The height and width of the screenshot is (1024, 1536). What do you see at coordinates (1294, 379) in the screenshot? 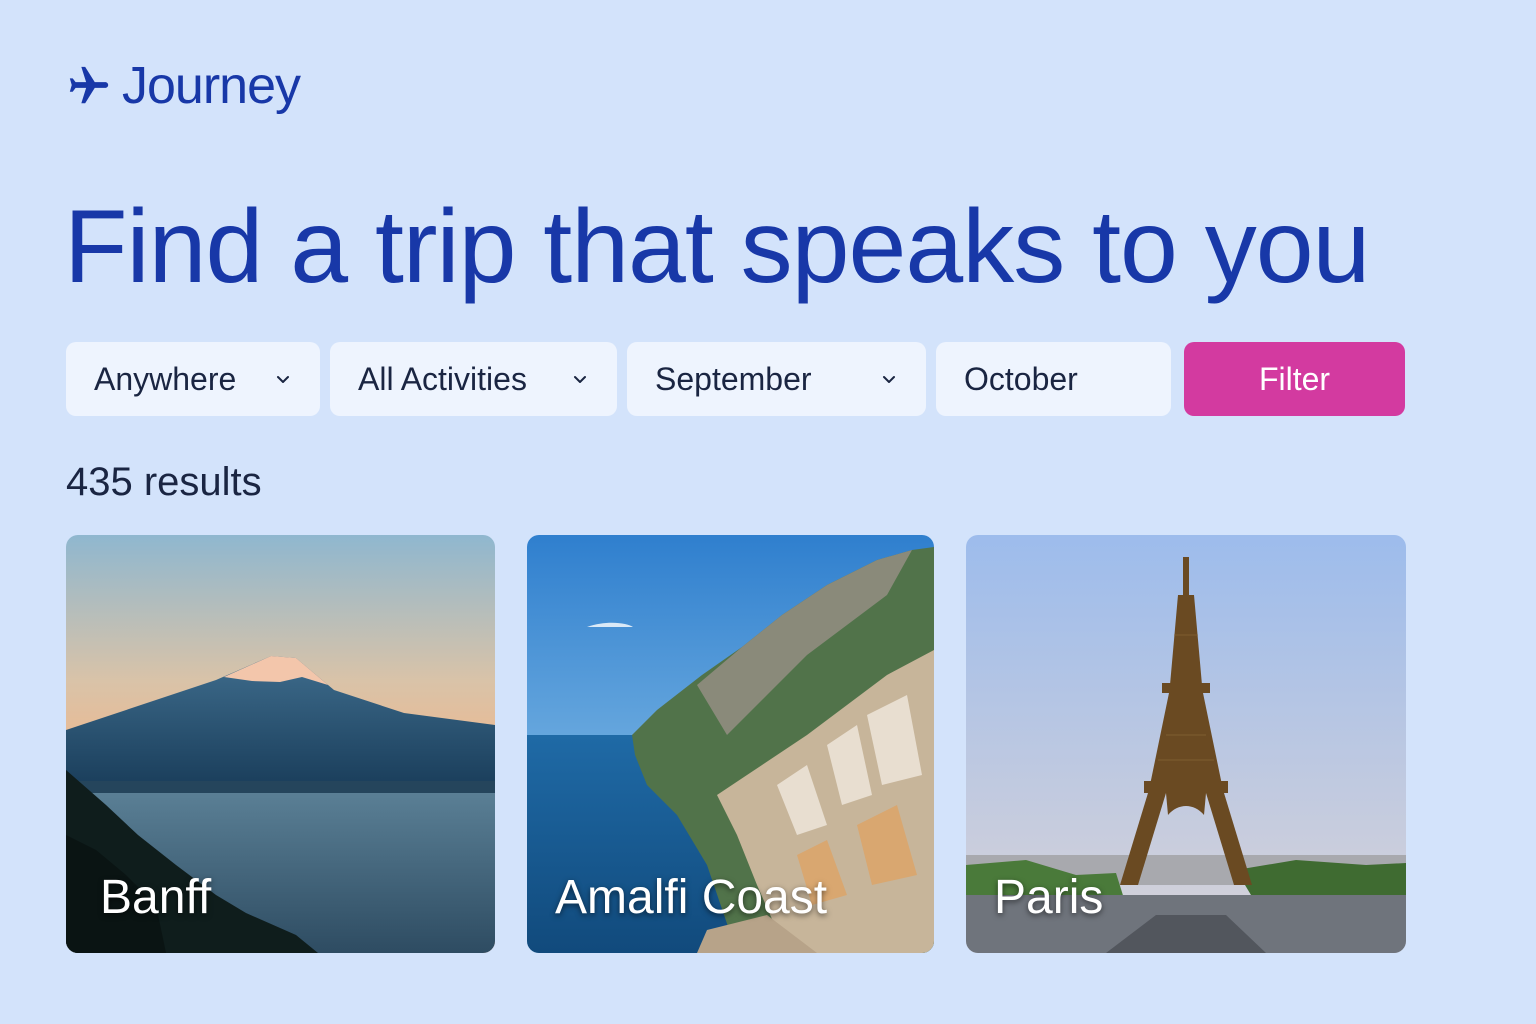
I see `filter-button: Filter` at bounding box center [1294, 379].